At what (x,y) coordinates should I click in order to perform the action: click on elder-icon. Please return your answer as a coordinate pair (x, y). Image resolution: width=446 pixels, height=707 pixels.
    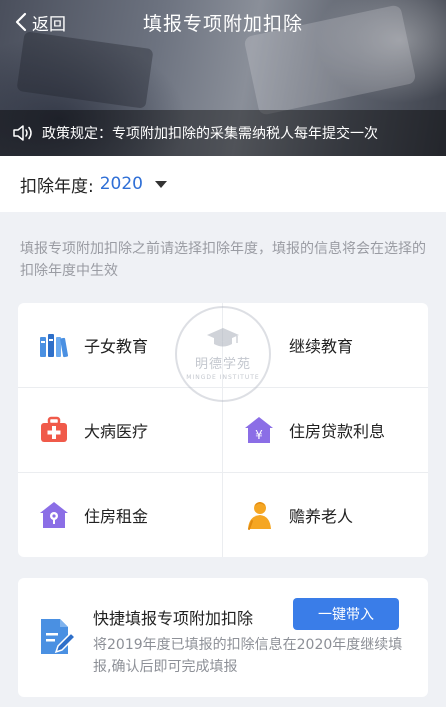
    Looking at the image, I should click on (259, 516).